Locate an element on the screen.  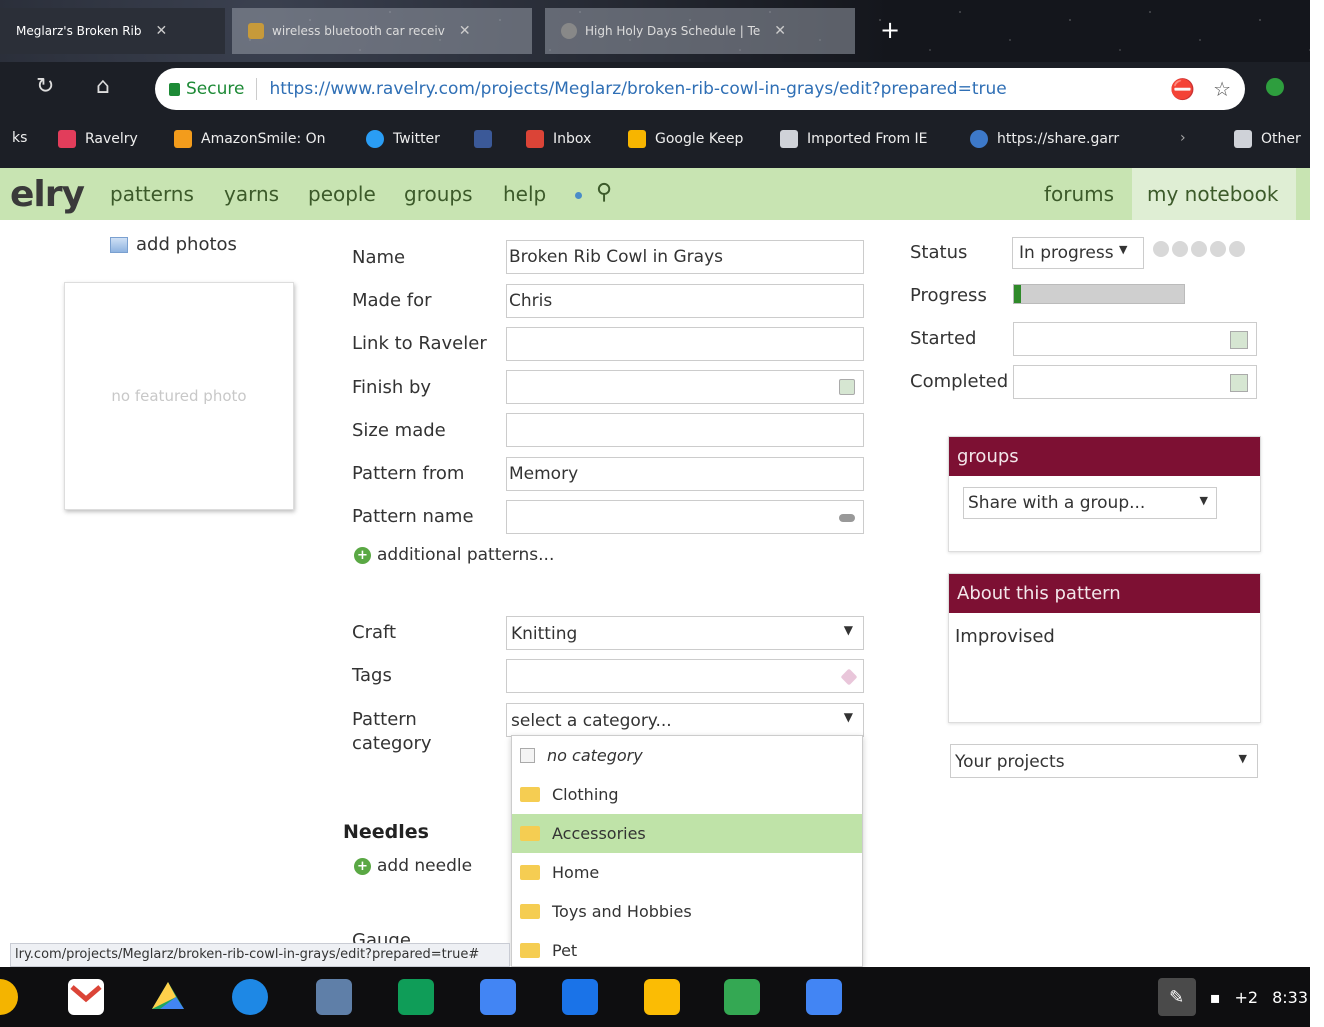
nav-forums: forums is located at coordinates (1079, 194).